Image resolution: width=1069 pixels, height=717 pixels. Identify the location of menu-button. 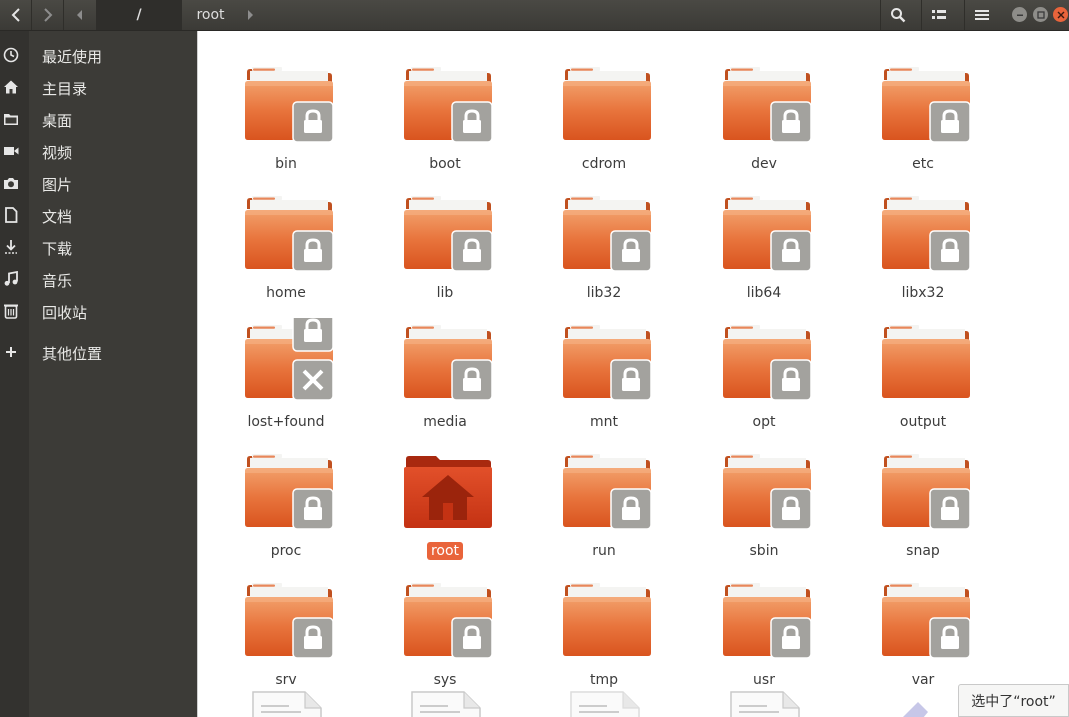
(981, 15).